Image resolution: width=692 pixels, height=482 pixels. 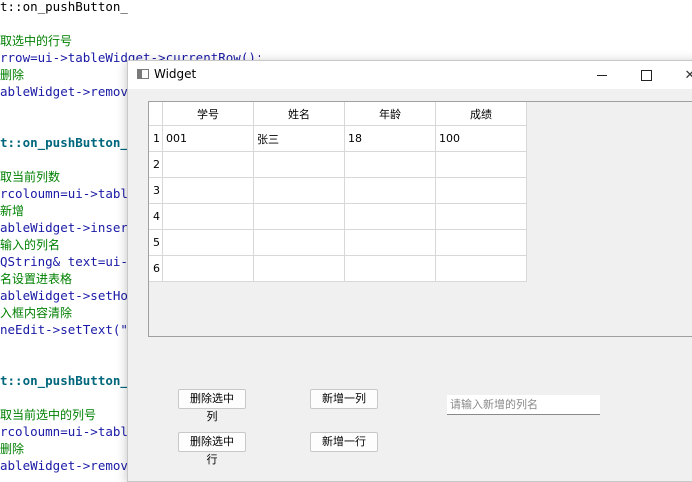 I want to click on delete-selected-column-button: 删除选中列, so click(x=212, y=406).